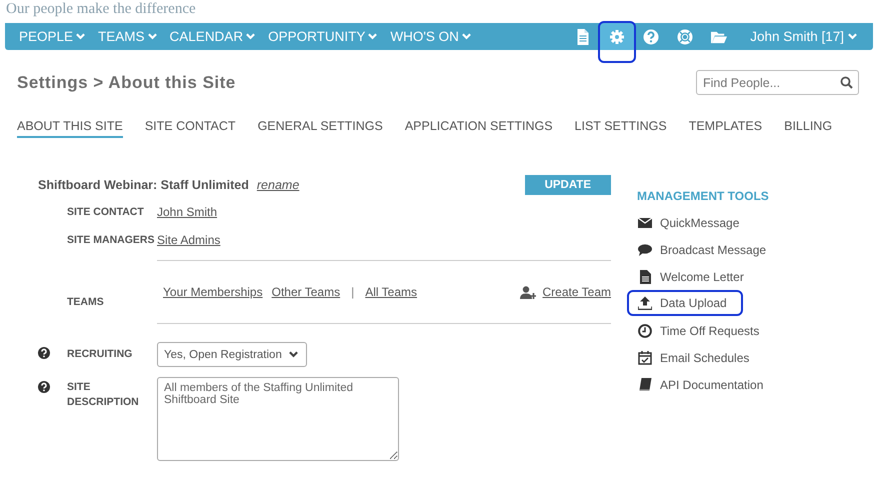  What do you see at coordinates (645, 357) in the screenshot?
I see `calendar-icon` at bounding box center [645, 357].